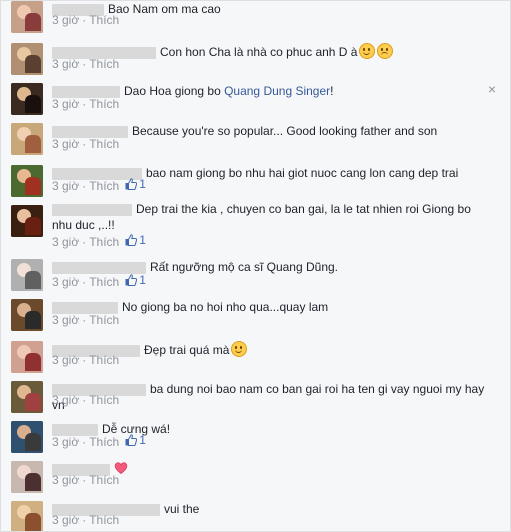 The height and width of the screenshot is (532, 511). Describe the element at coordinates (164, 9) in the screenshot. I see `comment-text: Bao Nam om ma cao` at that location.